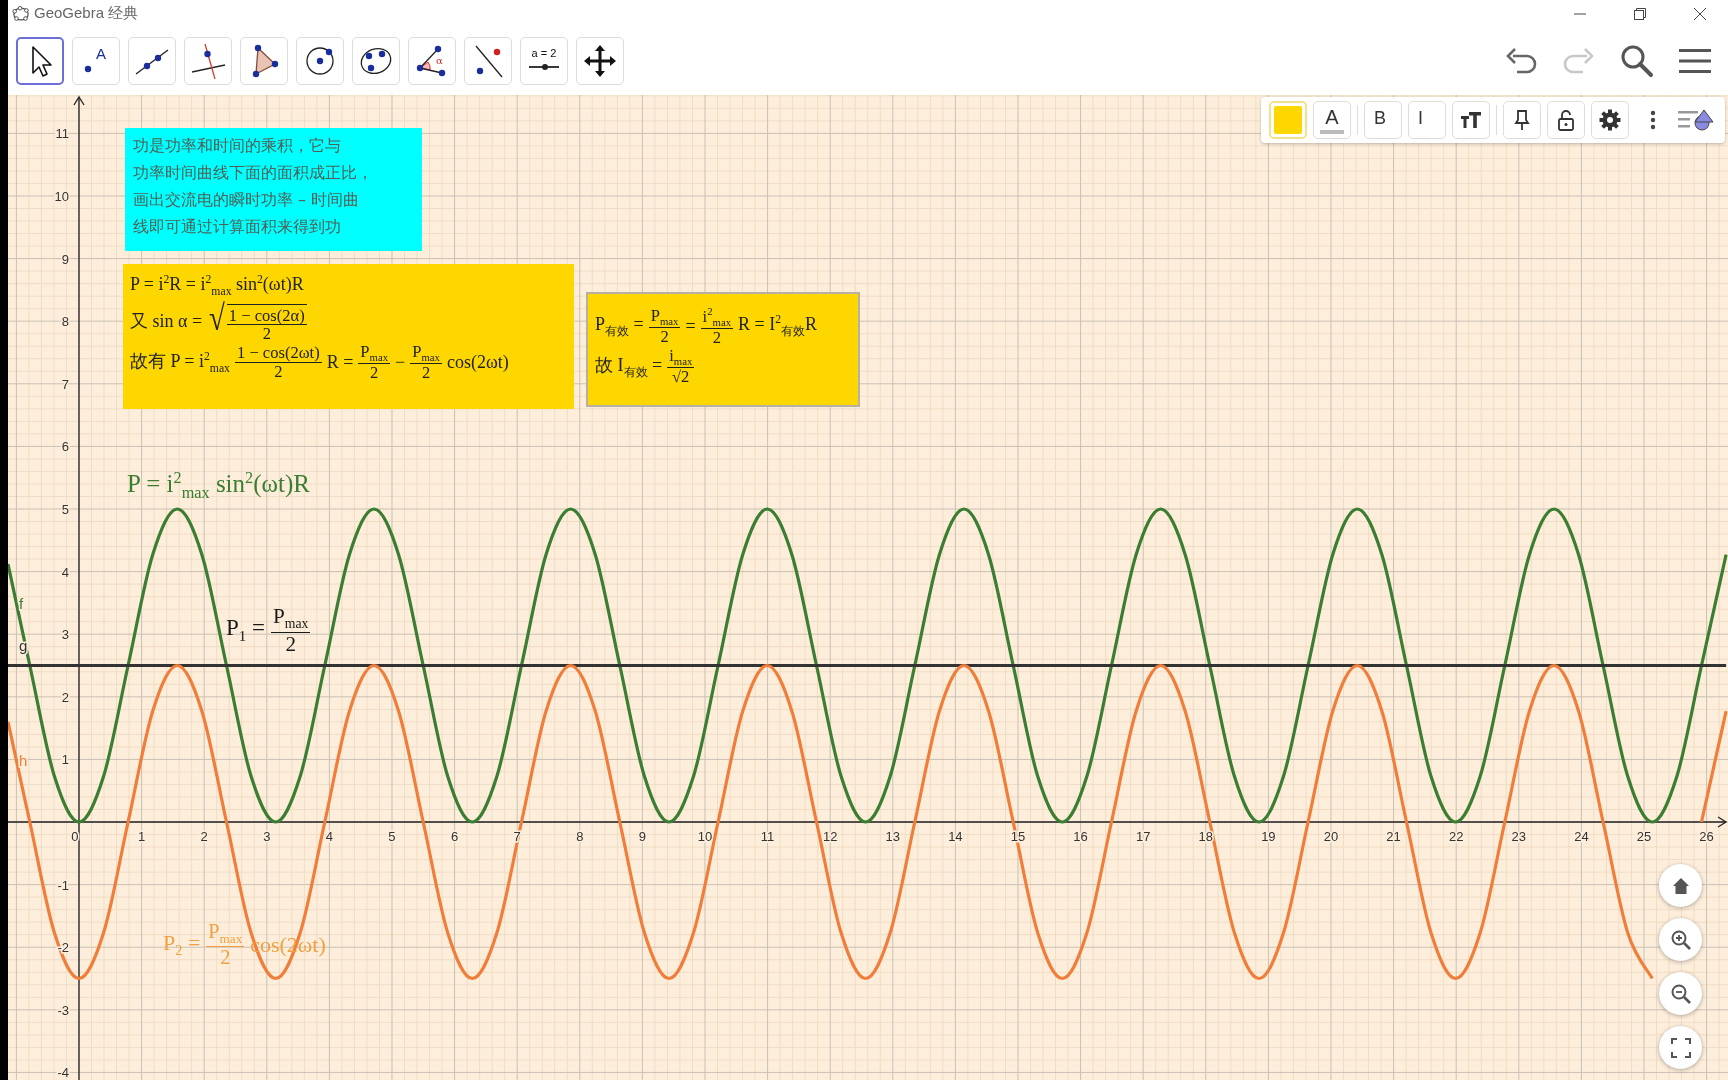  Describe the element at coordinates (1637, 61) in the screenshot. I see `search-icon` at that location.